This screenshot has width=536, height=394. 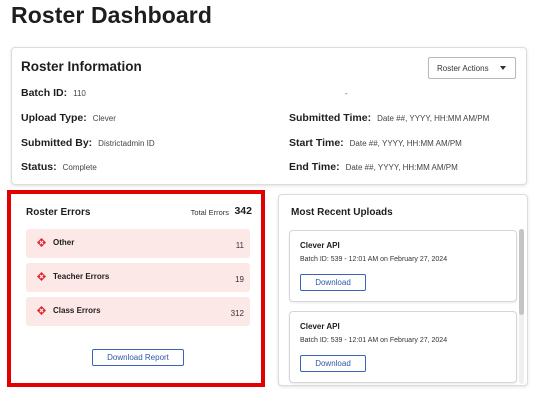 I want to click on uploads-scrollbar, so click(x=521, y=306).